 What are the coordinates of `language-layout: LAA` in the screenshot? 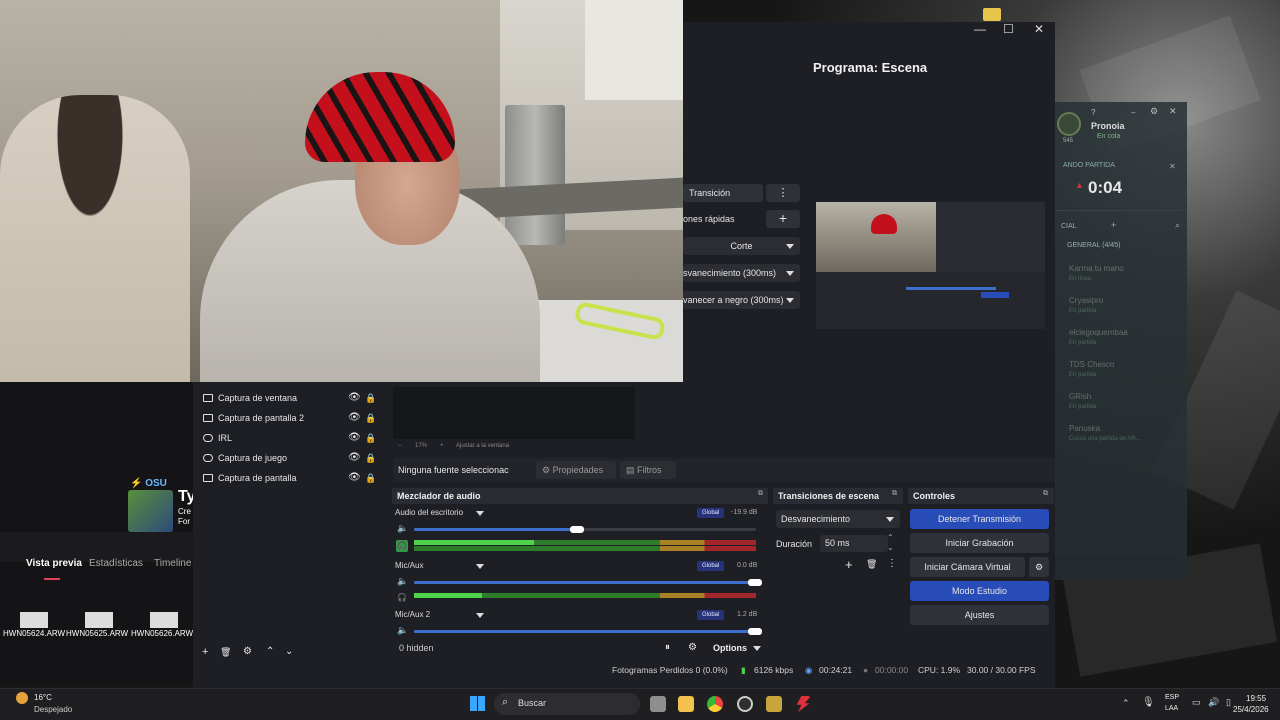 It's located at (1171, 708).